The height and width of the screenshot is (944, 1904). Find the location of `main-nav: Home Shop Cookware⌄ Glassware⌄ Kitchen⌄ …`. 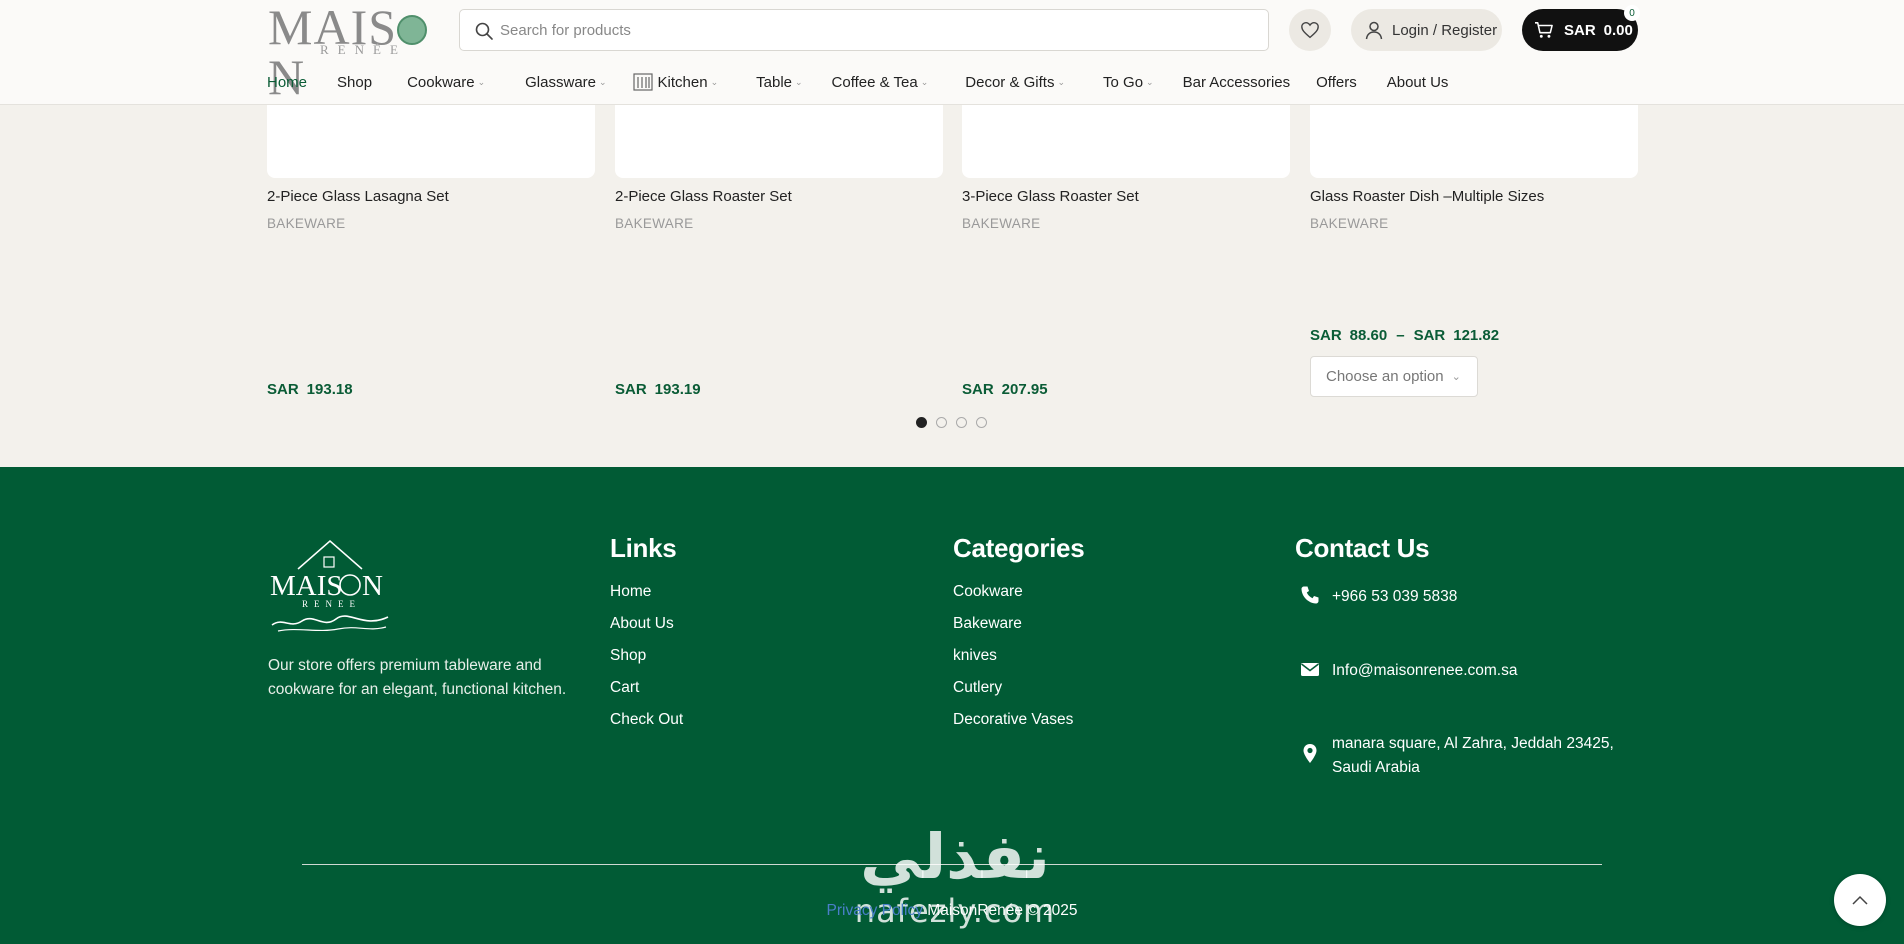

main-nav: Home Shop Cookware⌄ Glassware⌄ Kitchen⌄ … is located at coordinates (857, 82).